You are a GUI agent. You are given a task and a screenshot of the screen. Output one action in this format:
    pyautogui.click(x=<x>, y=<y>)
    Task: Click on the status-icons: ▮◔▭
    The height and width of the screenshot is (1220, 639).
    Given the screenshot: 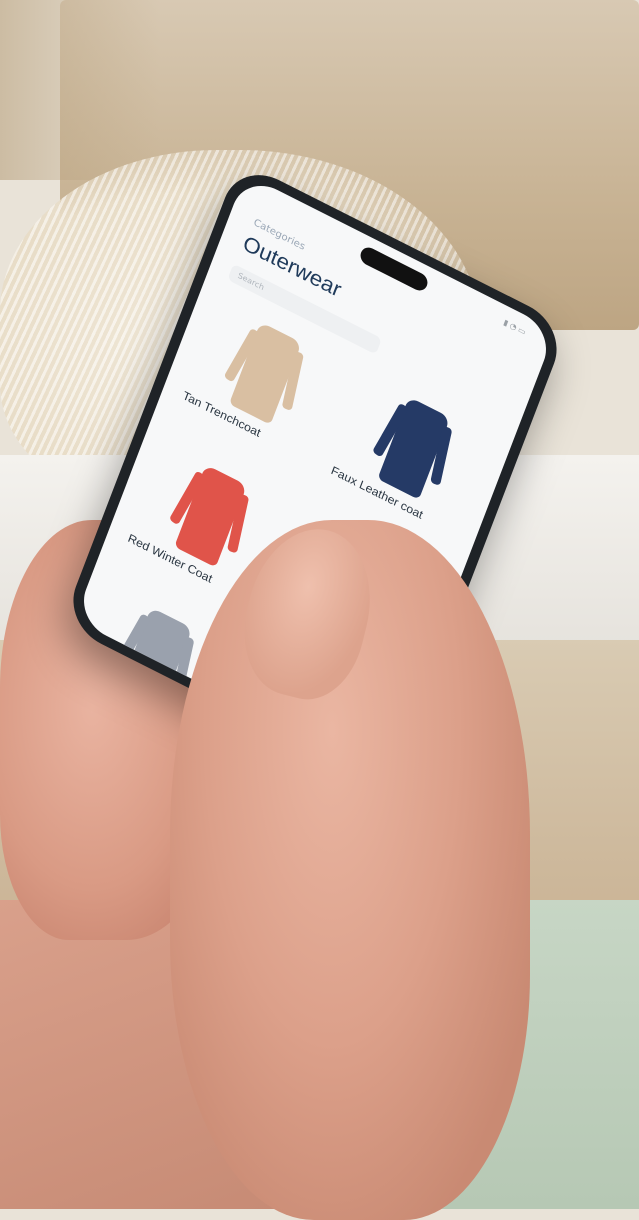 What is the action you would take?
    pyautogui.click(x=515, y=328)
    